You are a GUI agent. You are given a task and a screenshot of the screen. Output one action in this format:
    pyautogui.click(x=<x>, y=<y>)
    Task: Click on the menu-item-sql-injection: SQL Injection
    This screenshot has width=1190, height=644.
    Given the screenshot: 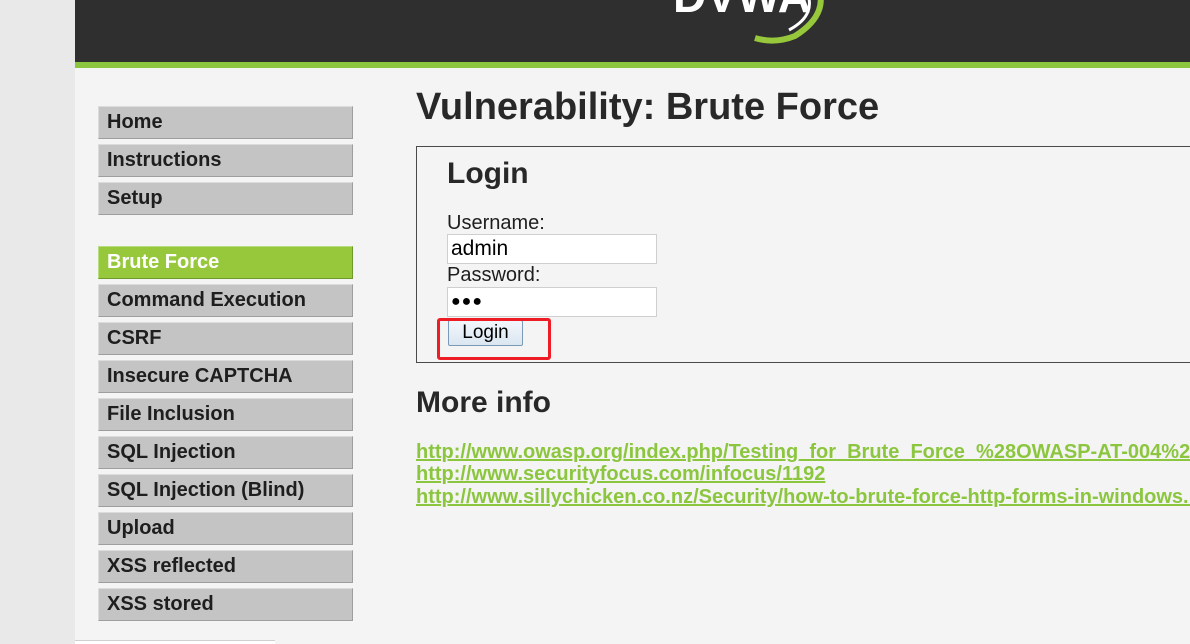 What is the action you would take?
    pyautogui.click(x=225, y=452)
    